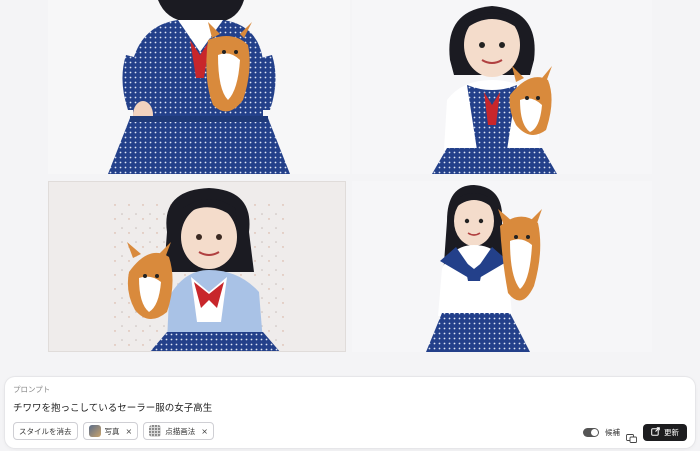 This screenshot has height=451, width=700. I want to click on style-chips: スタイルを消去 写真 × 点描画法 ×, so click(113, 431).